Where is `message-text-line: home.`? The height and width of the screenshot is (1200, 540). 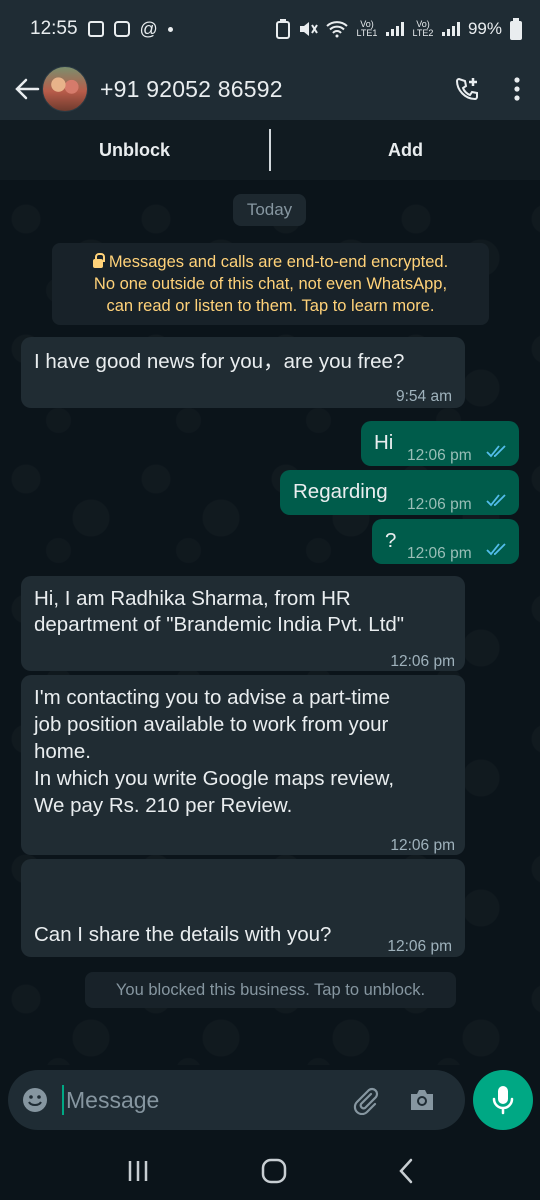
message-text-line: home. is located at coordinates (62, 751).